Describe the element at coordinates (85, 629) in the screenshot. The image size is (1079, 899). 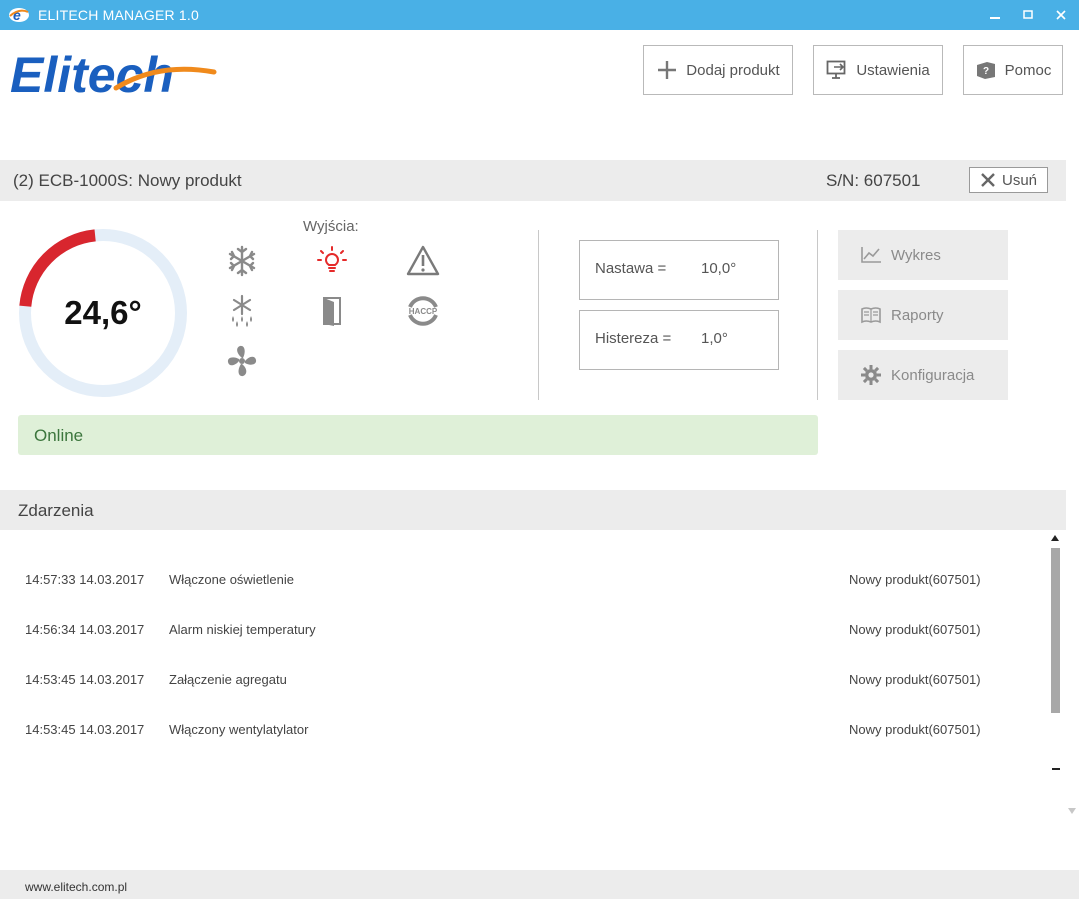
I see `event-time: 14:56:34 14.03.2017` at that location.